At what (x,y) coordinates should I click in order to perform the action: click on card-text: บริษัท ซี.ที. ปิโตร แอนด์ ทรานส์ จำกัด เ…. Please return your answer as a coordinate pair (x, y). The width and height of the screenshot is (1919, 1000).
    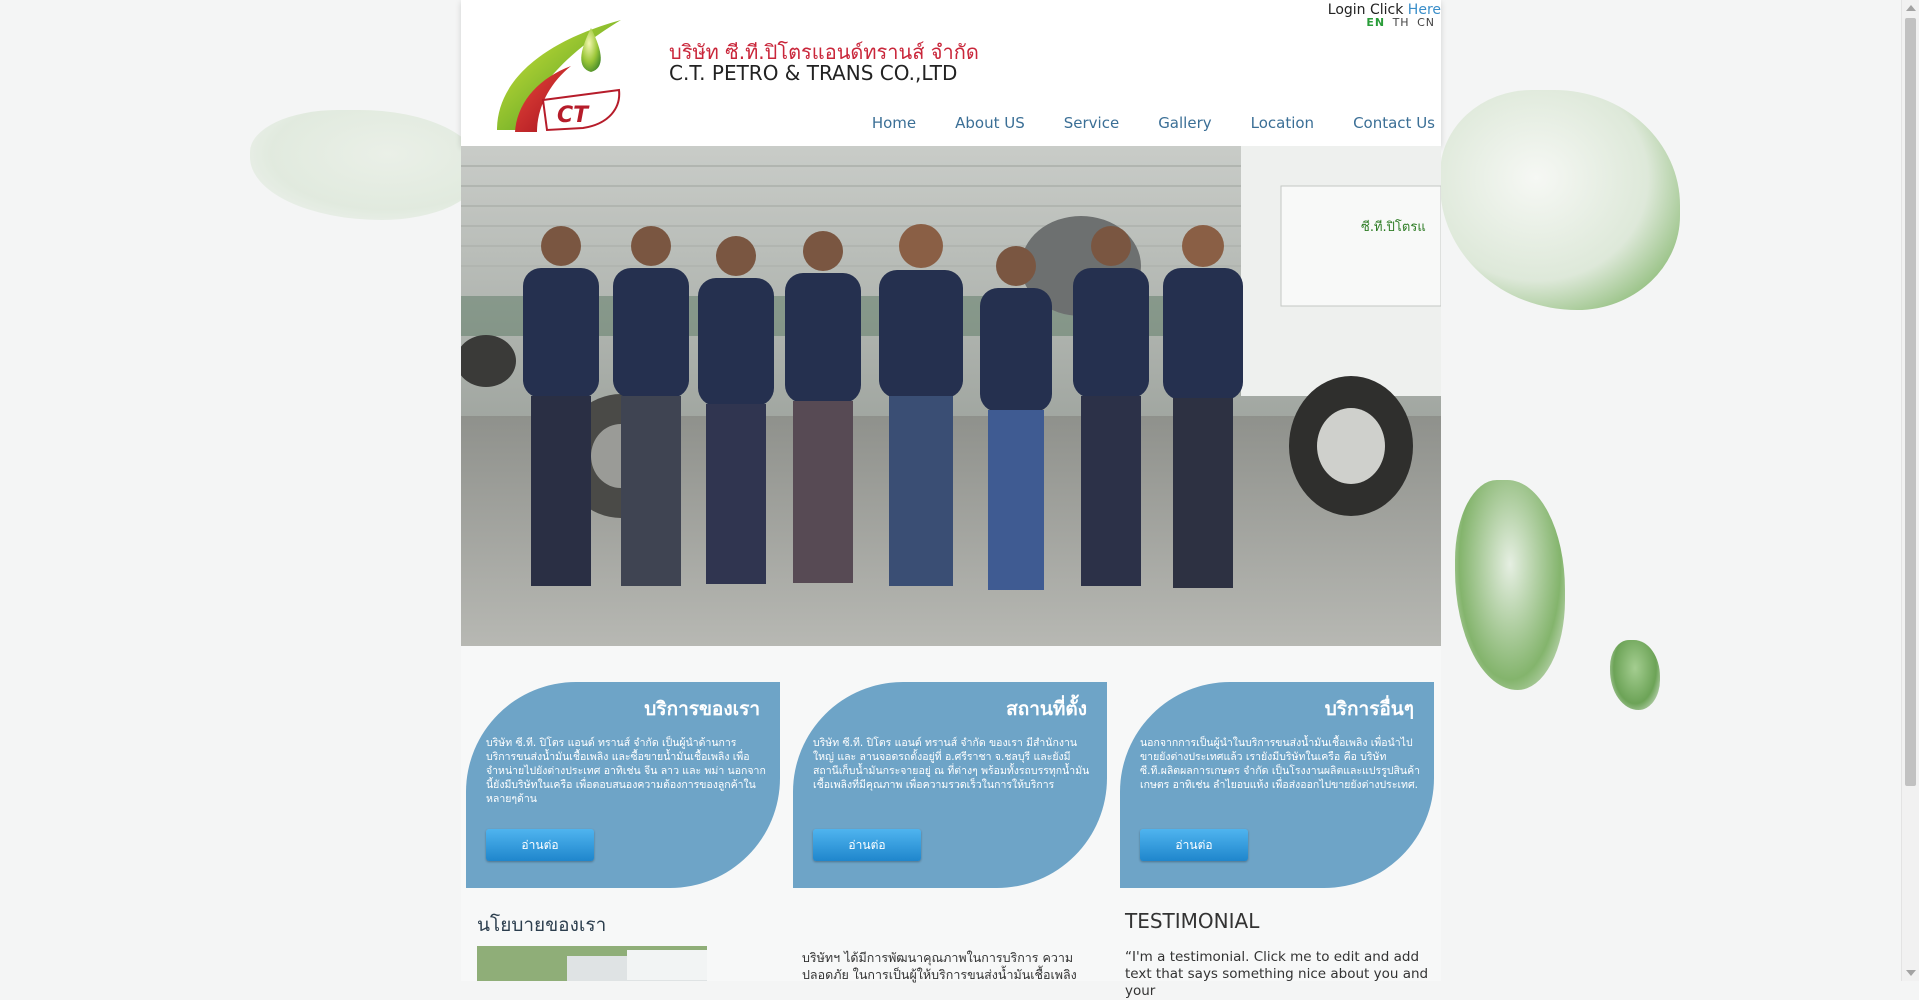
    Looking at the image, I should click on (626, 771).